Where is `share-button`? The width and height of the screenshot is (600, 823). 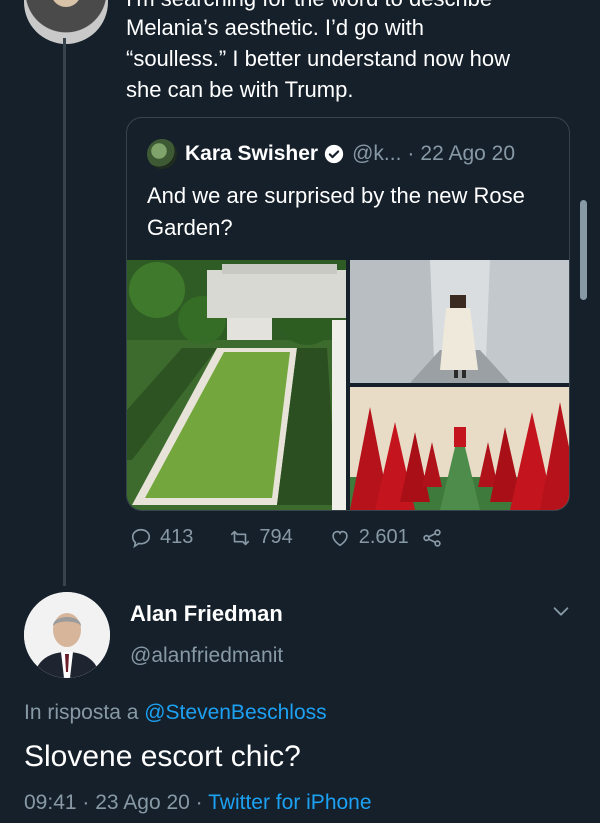 share-button is located at coordinates (436, 538).